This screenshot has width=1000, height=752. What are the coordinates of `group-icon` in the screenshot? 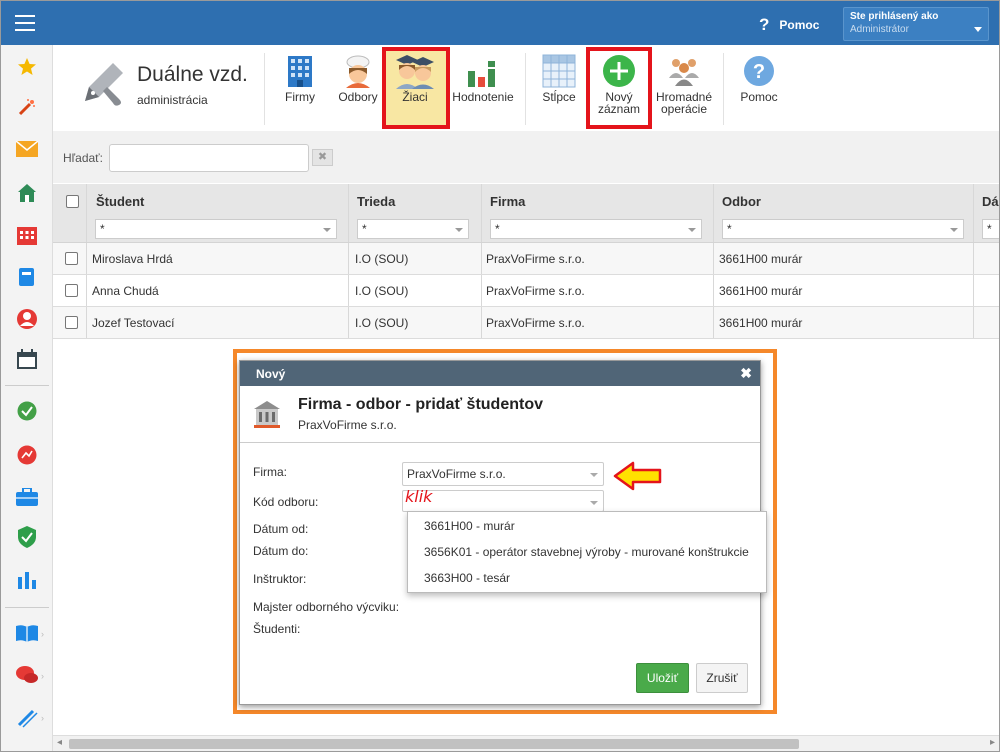 It's located at (684, 71).